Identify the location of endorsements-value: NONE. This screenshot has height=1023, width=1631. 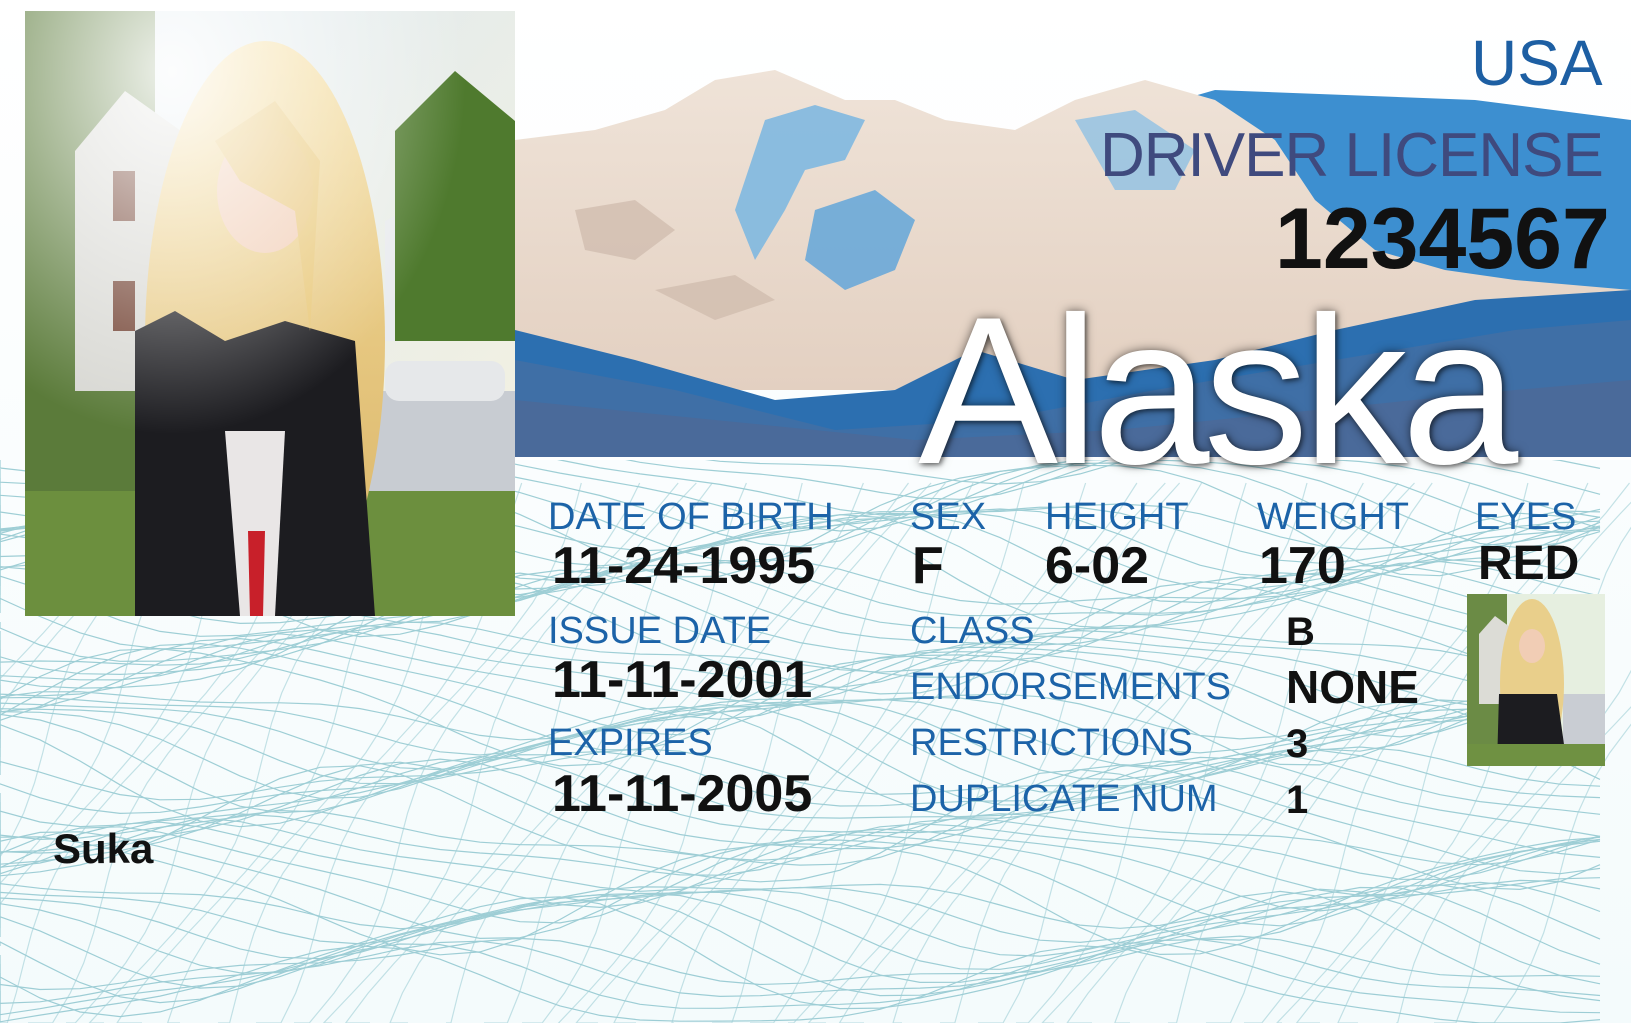
(1352, 687).